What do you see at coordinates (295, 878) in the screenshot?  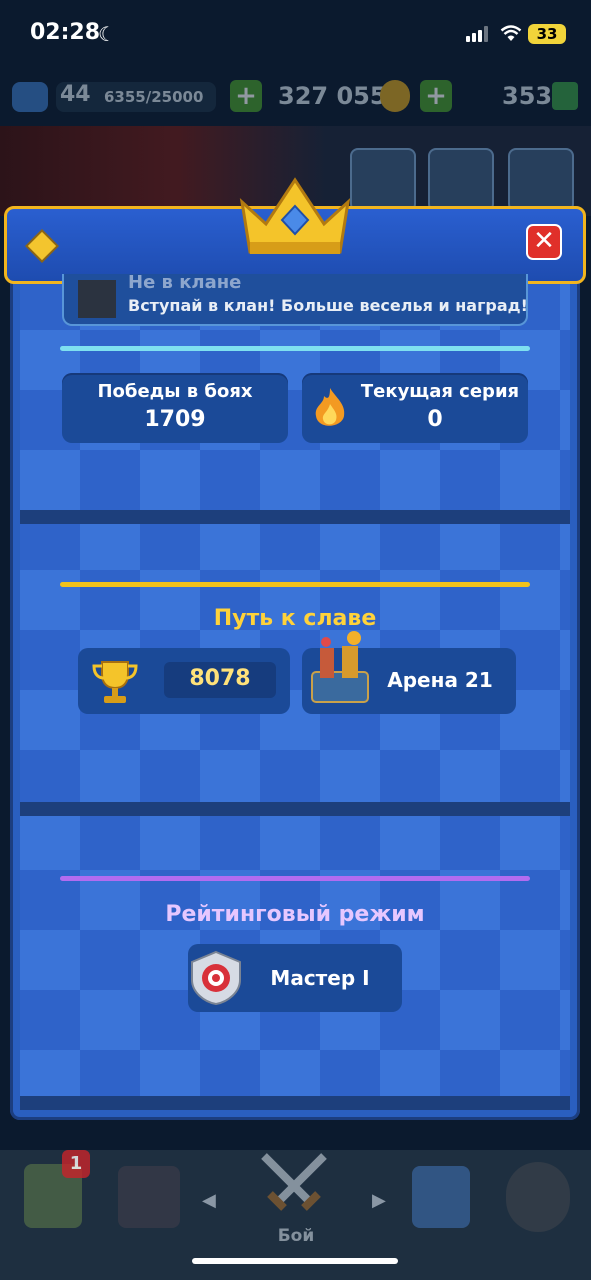 I see `purple-rule` at bounding box center [295, 878].